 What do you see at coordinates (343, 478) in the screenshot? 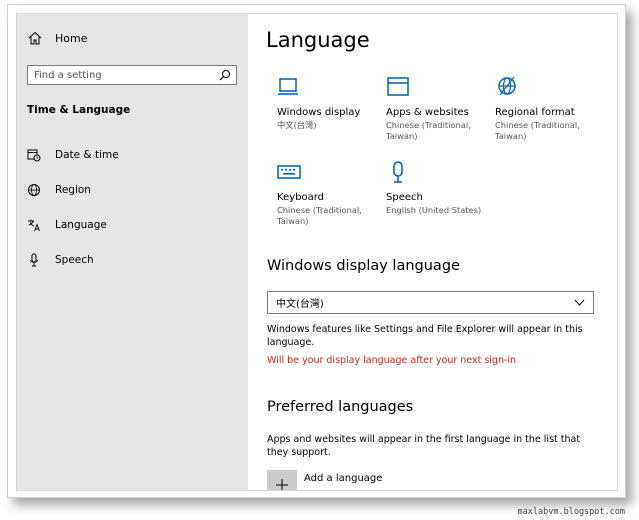
I see `add-language-label: Add a language` at bounding box center [343, 478].